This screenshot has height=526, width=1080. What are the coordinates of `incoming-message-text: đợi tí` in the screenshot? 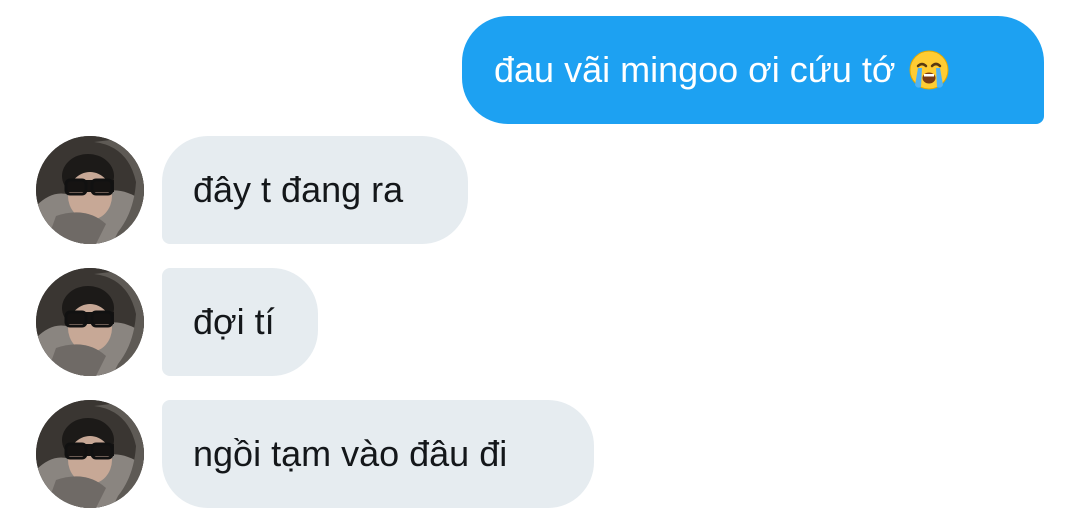 It's located at (234, 321).